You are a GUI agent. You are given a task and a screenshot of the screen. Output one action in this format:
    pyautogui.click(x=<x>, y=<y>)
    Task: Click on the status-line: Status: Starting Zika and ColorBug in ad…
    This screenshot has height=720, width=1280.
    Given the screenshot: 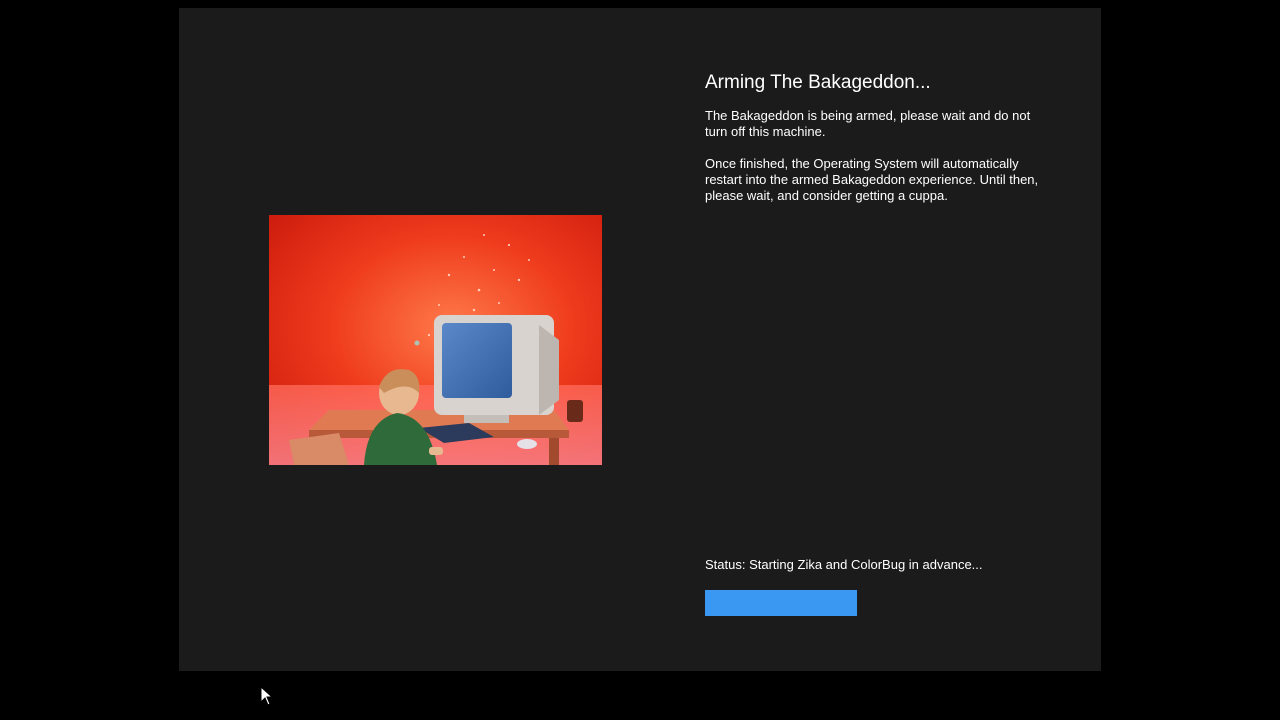 What is the action you would take?
    pyautogui.click(x=844, y=565)
    